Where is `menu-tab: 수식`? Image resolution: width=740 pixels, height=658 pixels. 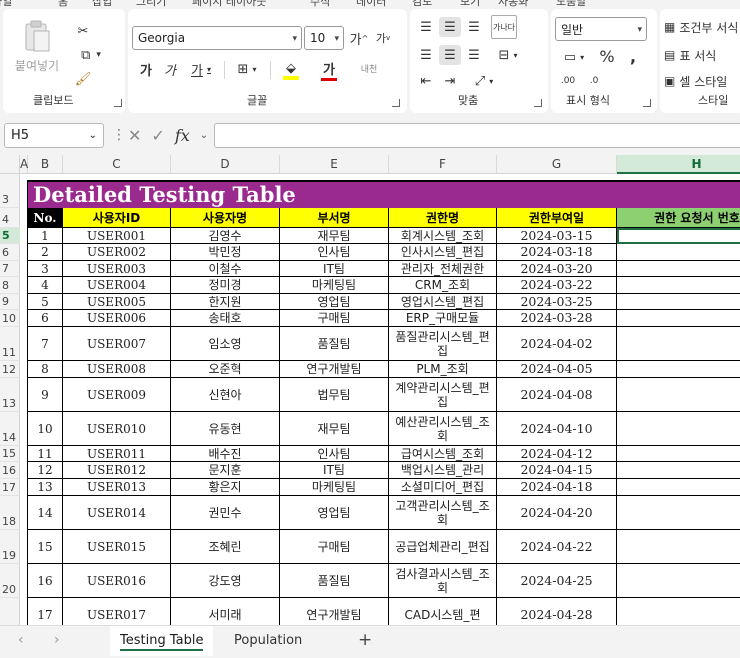
menu-tab: 수식 is located at coordinates (320, 4).